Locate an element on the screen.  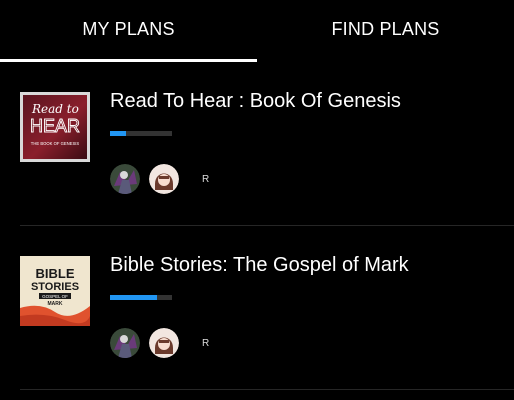
svg-text: HEAR is located at coordinates (55, 126).